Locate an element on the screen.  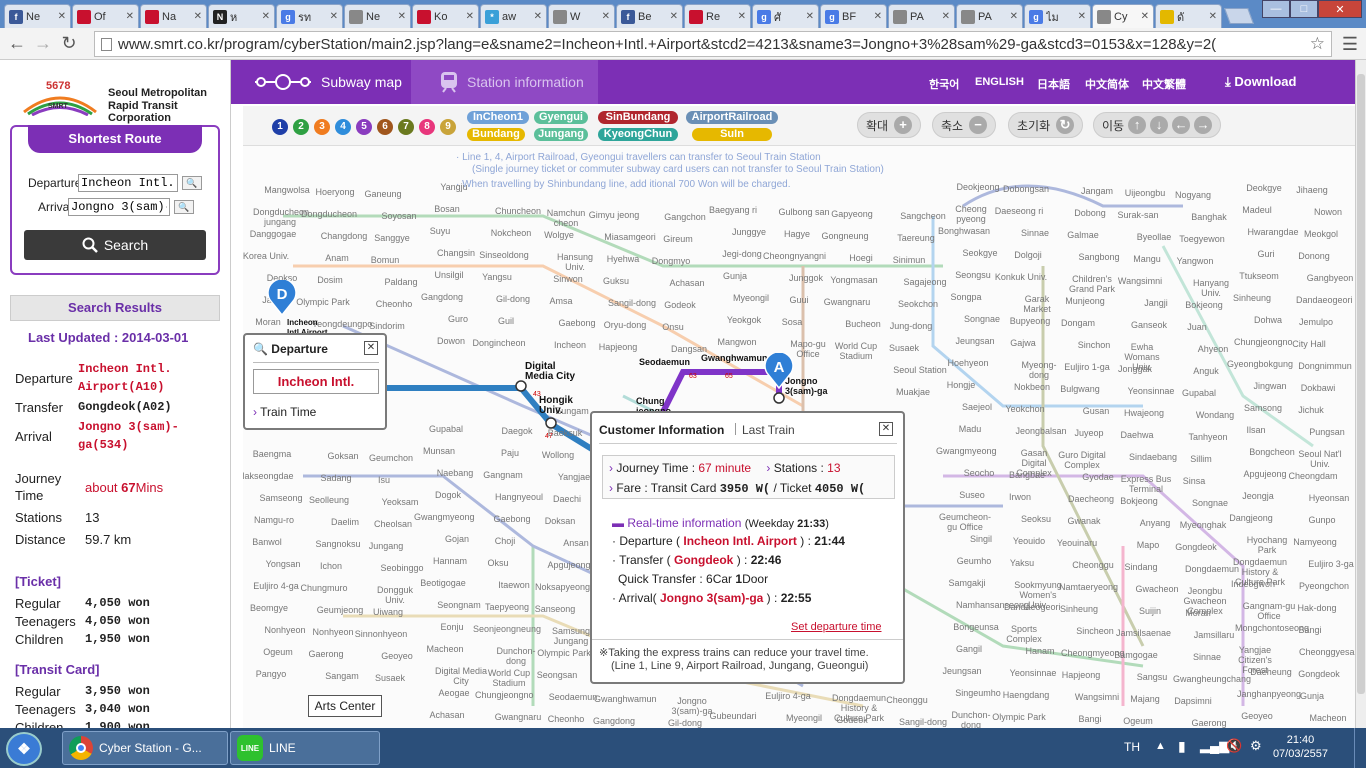
map-station: Muakjae is located at coordinates (913, 392).